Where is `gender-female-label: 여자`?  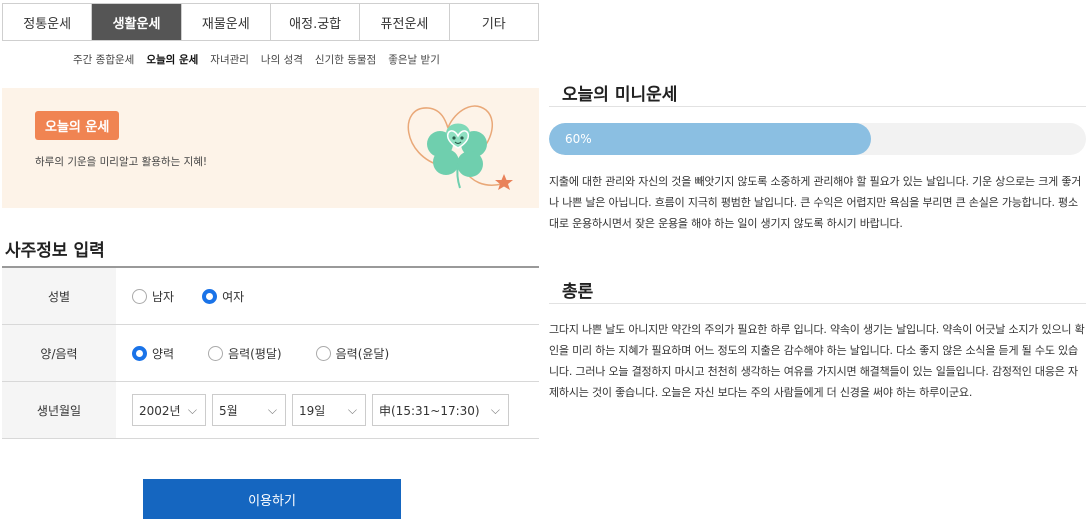 gender-female-label: 여자 is located at coordinates (233, 296).